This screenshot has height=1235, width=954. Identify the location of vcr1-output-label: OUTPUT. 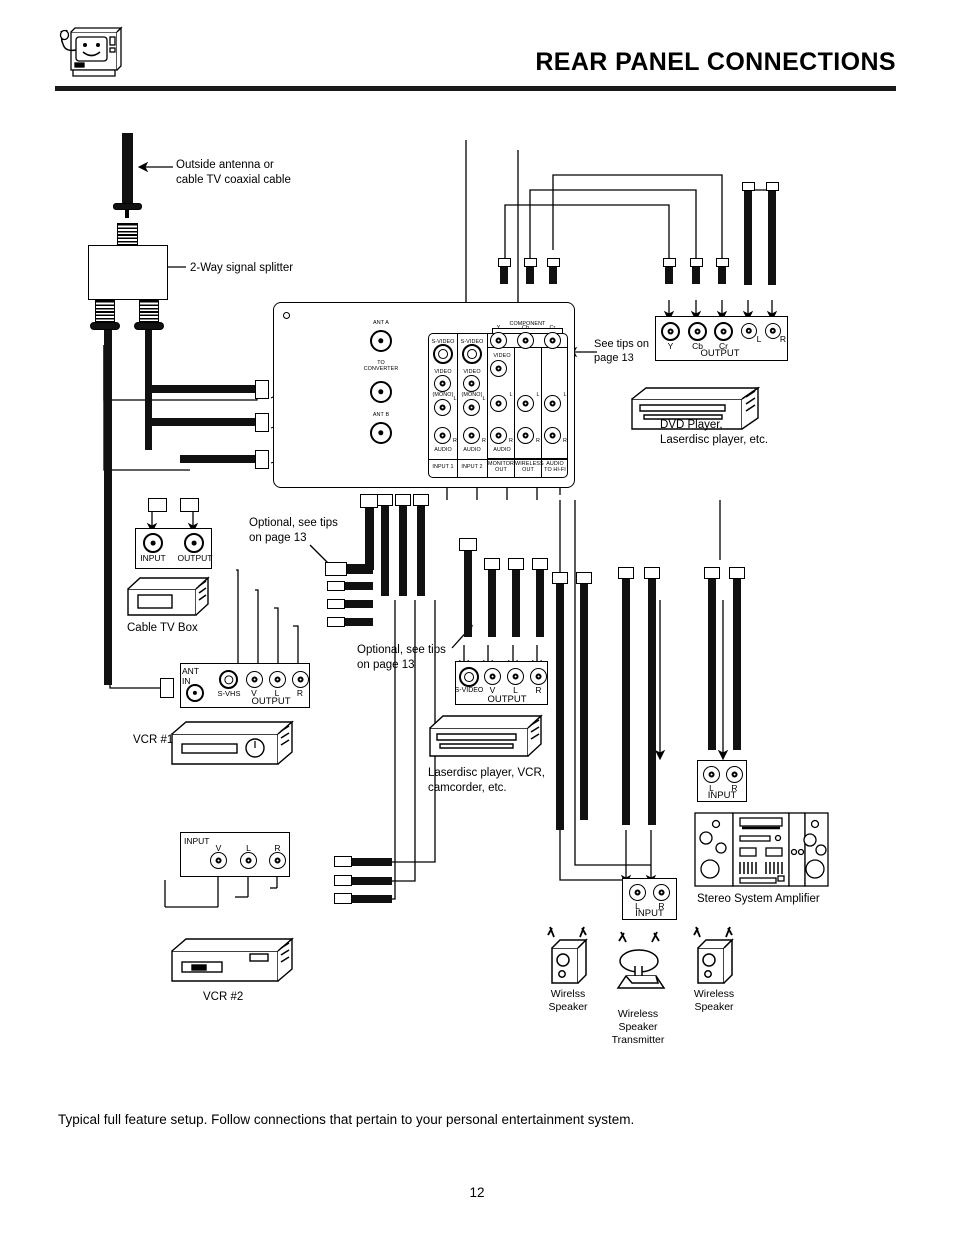
(271, 701).